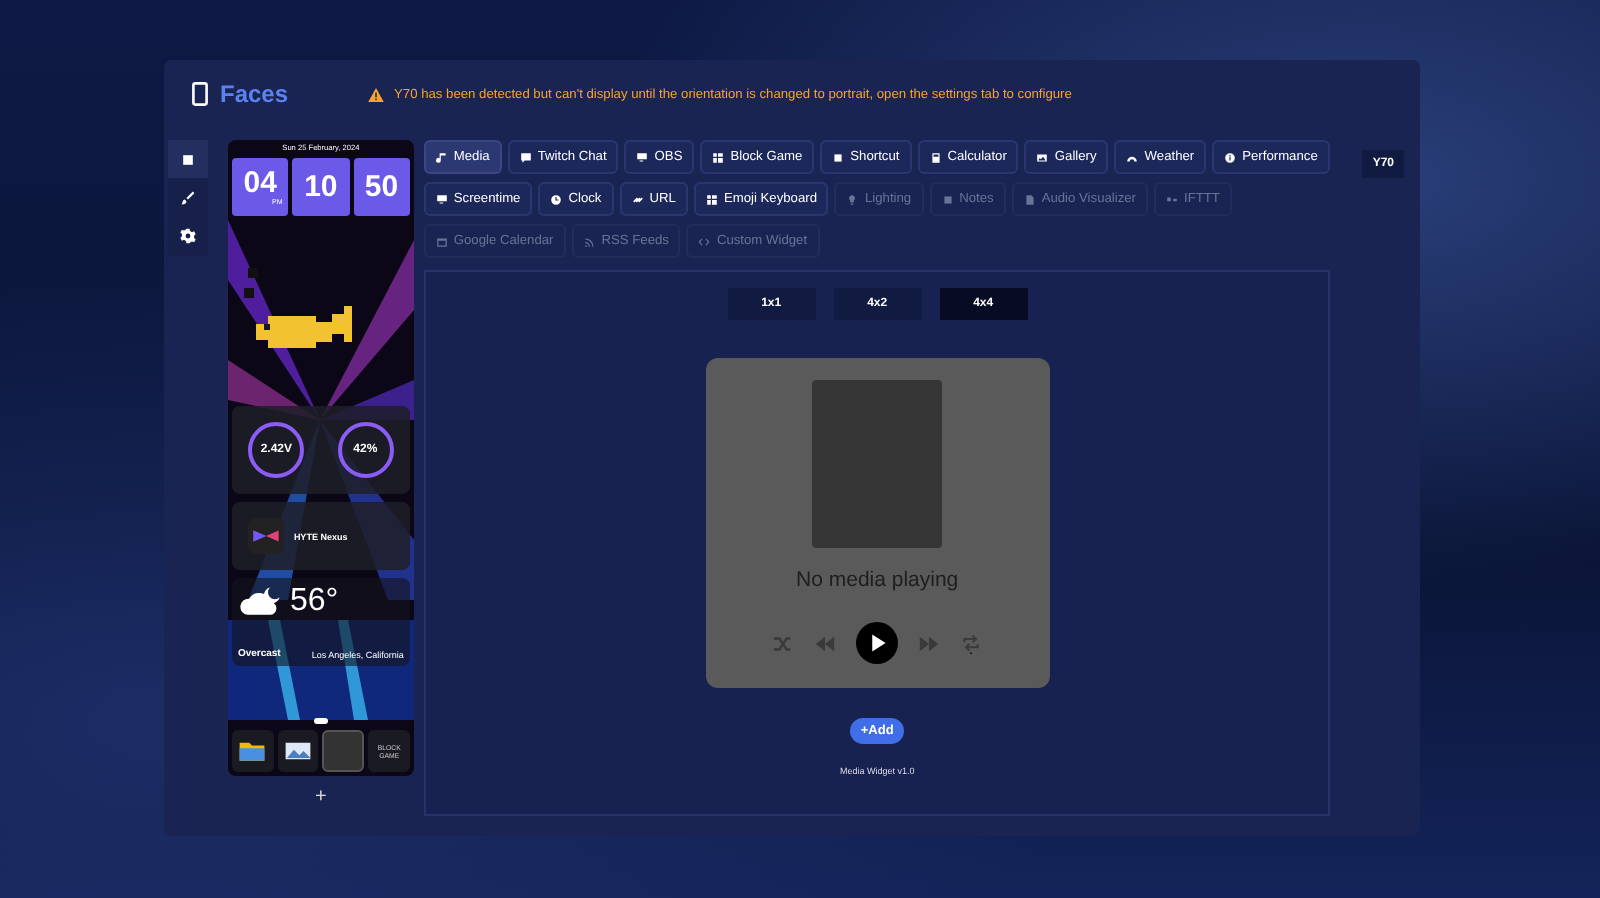 The height and width of the screenshot is (898, 1600). What do you see at coordinates (321, 187) in the screenshot?
I see `clock-digits: 10` at bounding box center [321, 187].